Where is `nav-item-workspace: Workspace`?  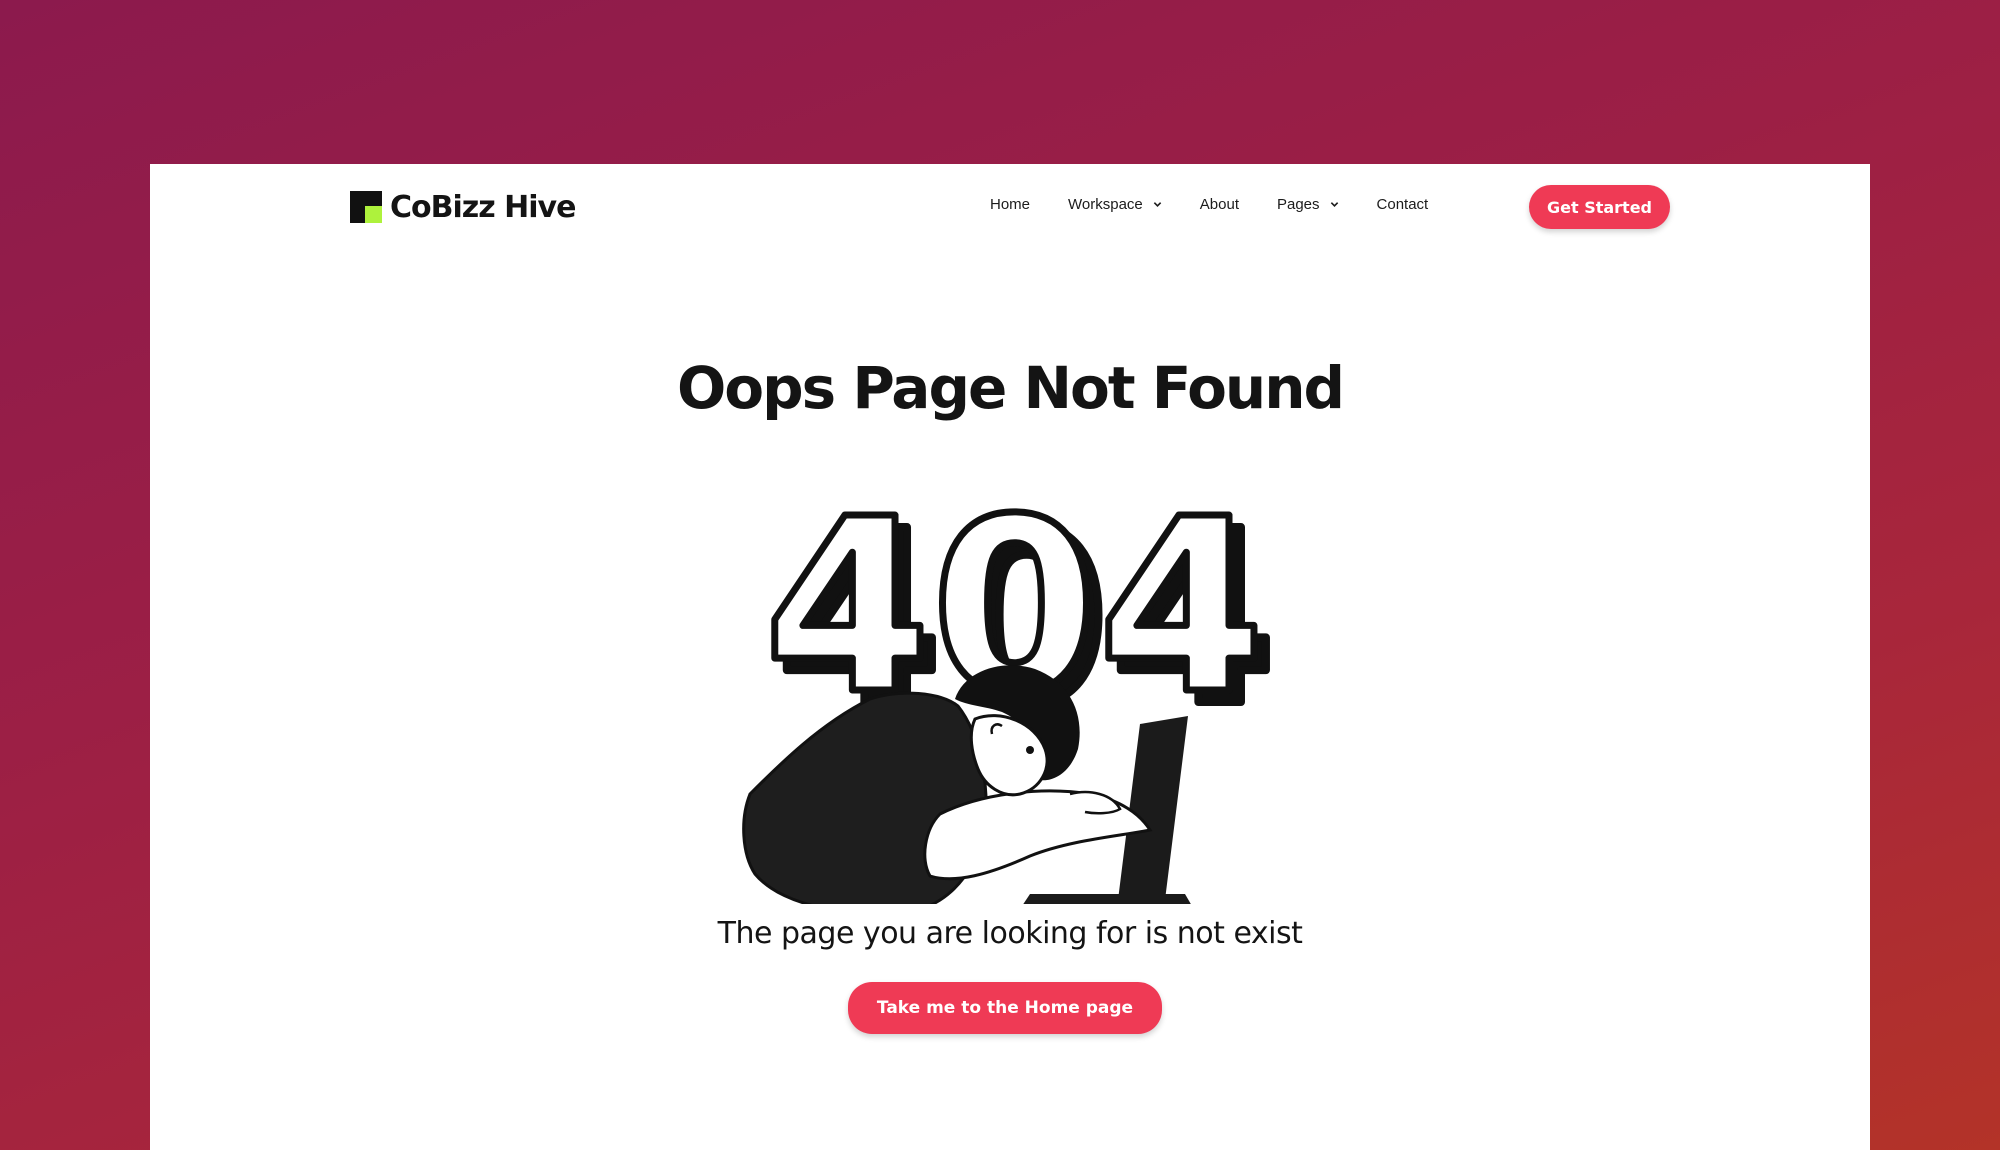 nav-item-workspace: Workspace is located at coordinates (1115, 204).